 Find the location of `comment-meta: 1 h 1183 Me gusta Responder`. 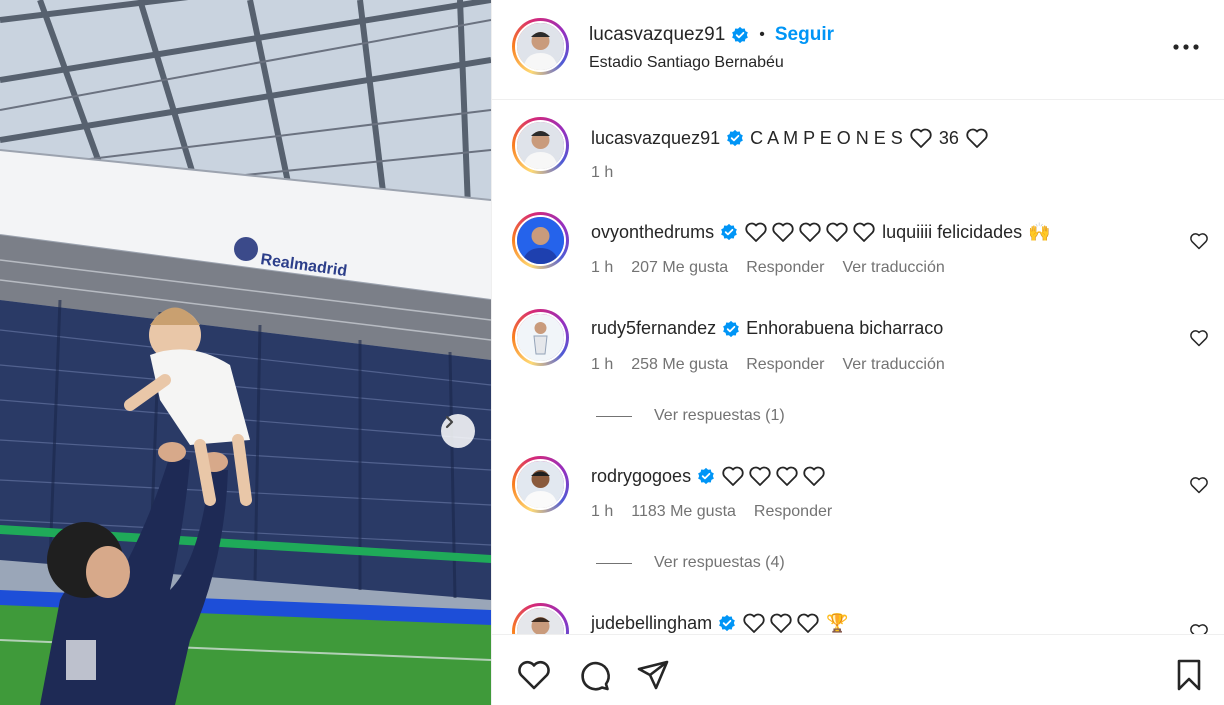

comment-meta: 1 h 1183 Me gusta Responder is located at coordinates (711, 512).